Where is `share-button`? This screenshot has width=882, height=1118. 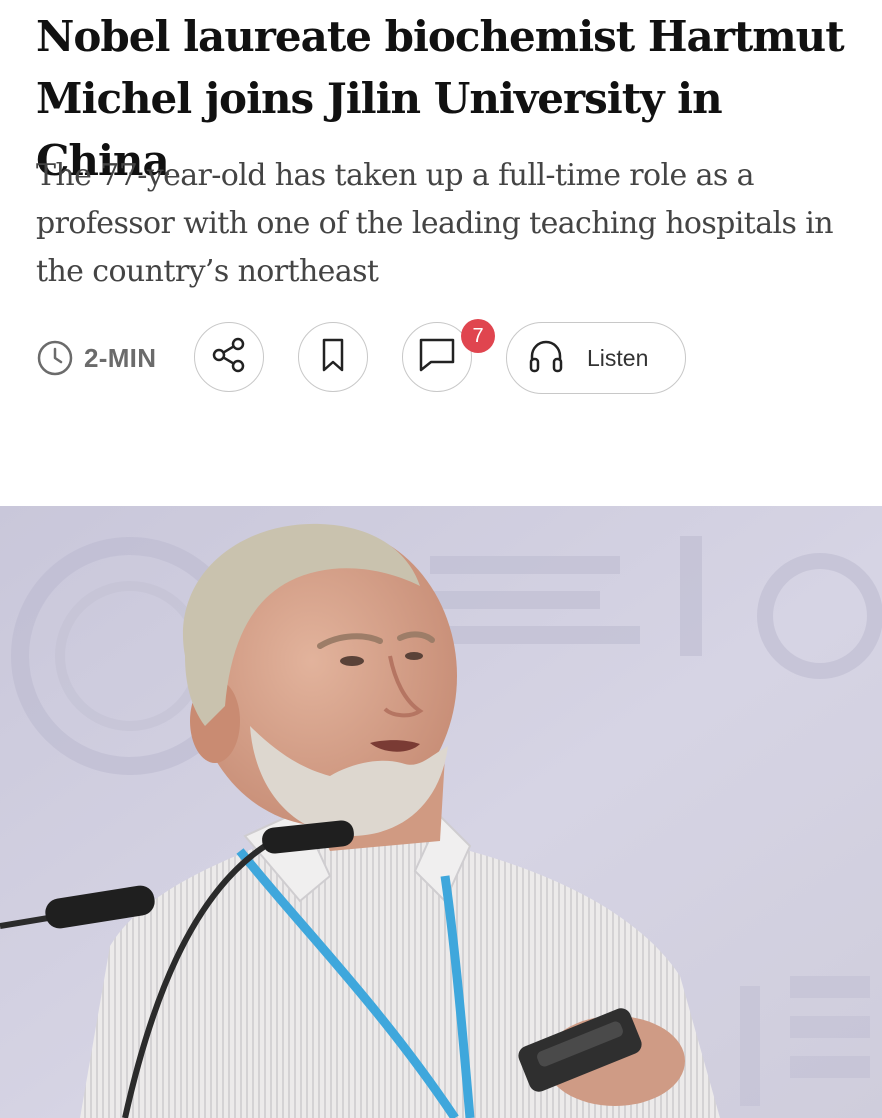 share-button is located at coordinates (229, 357).